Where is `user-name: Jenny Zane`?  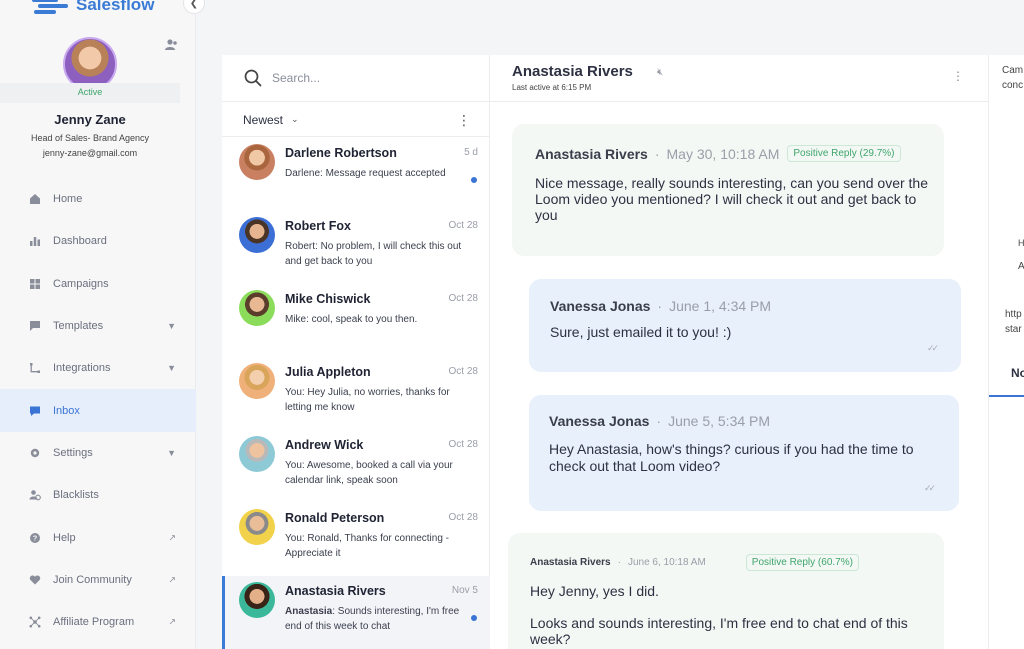
user-name: Jenny Zane is located at coordinates (90, 119).